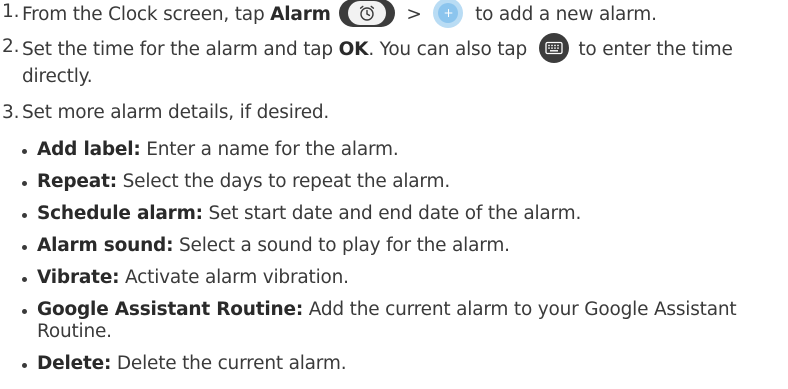 This screenshot has width=788, height=389. Describe the element at coordinates (229, 363) in the screenshot. I see `detail-description: Delete the current alarm.` at that location.